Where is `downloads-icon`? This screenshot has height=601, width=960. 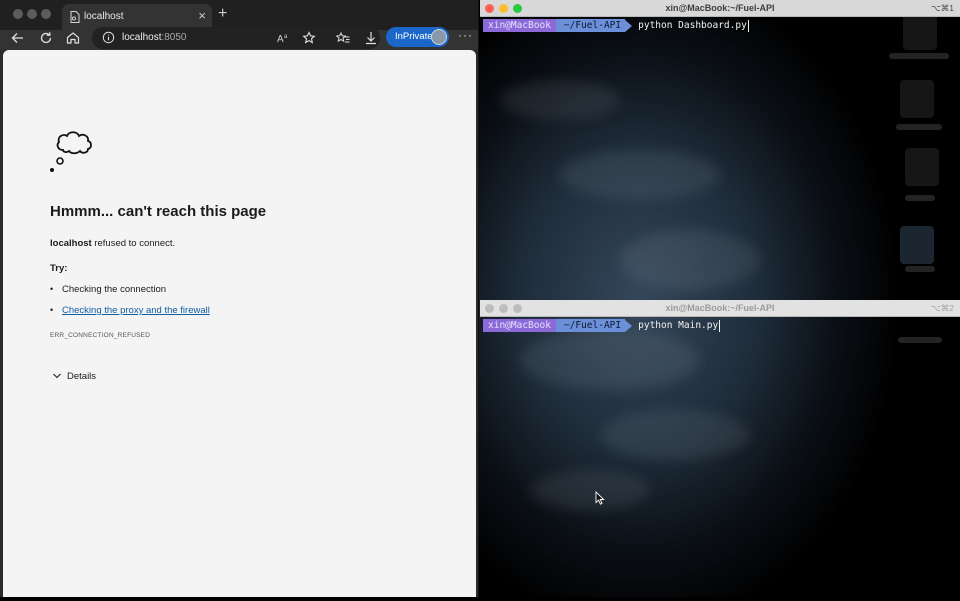 downloads-icon is located at coordinates (371, 38).